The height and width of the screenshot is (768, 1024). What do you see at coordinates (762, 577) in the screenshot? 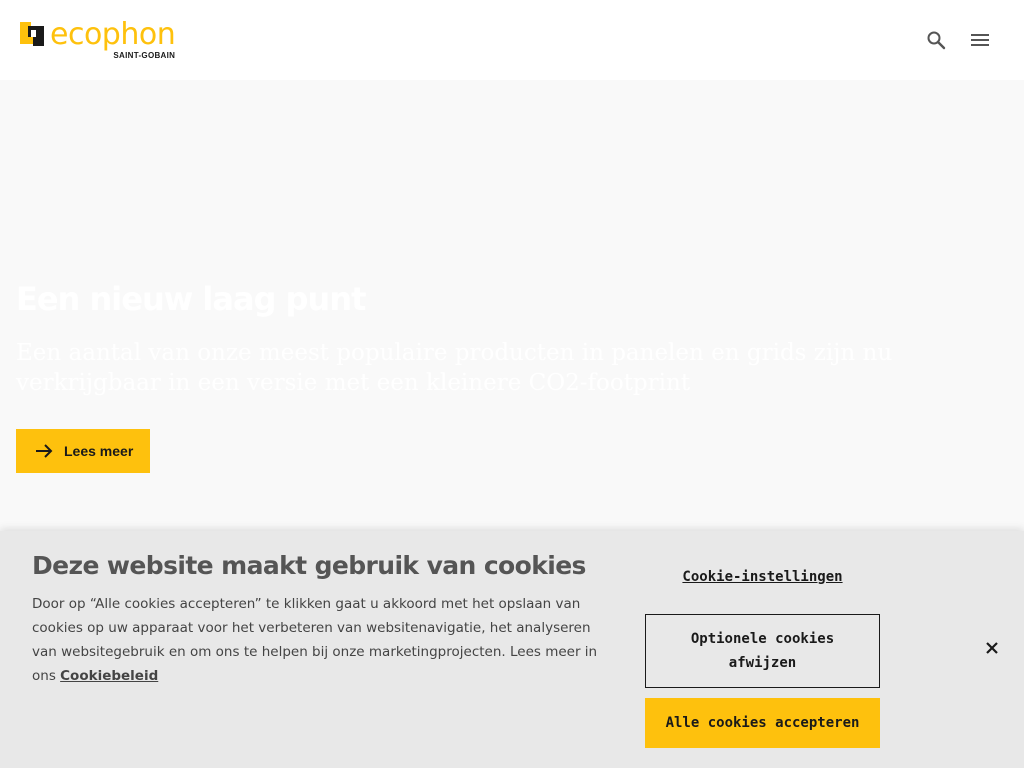
I see `cookie-settings-link: Cookie-instellingen` at bounding box center [762, 577].